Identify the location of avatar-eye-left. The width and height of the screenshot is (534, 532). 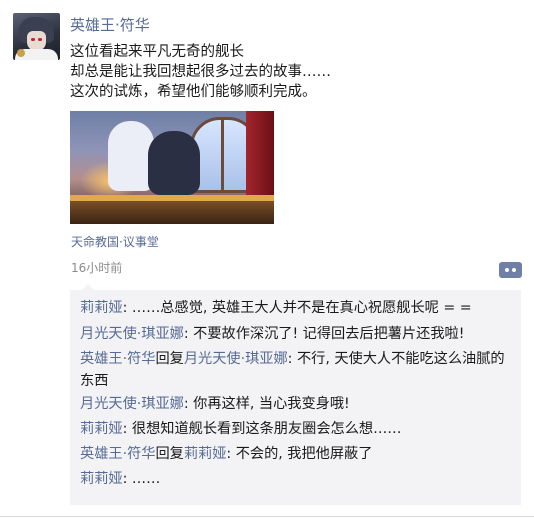
(33, 39).